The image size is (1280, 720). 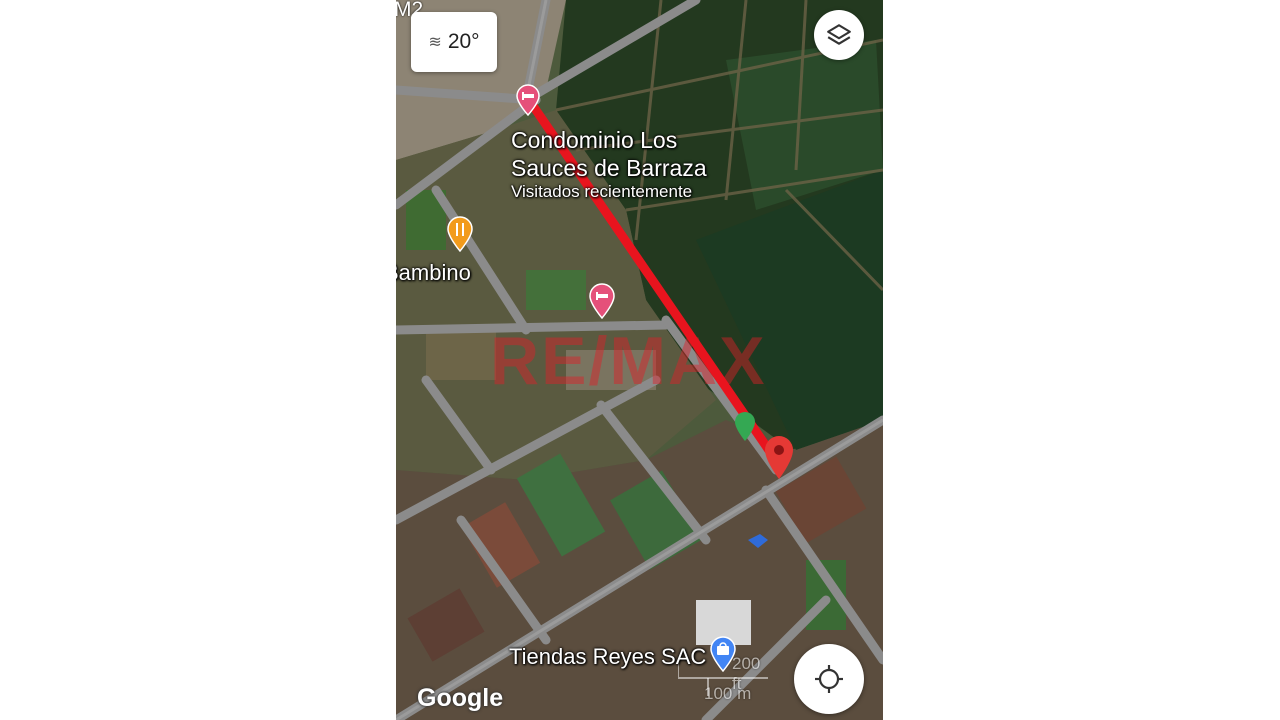 I want to click on crosshair-icon, so click(x=829, y=679).